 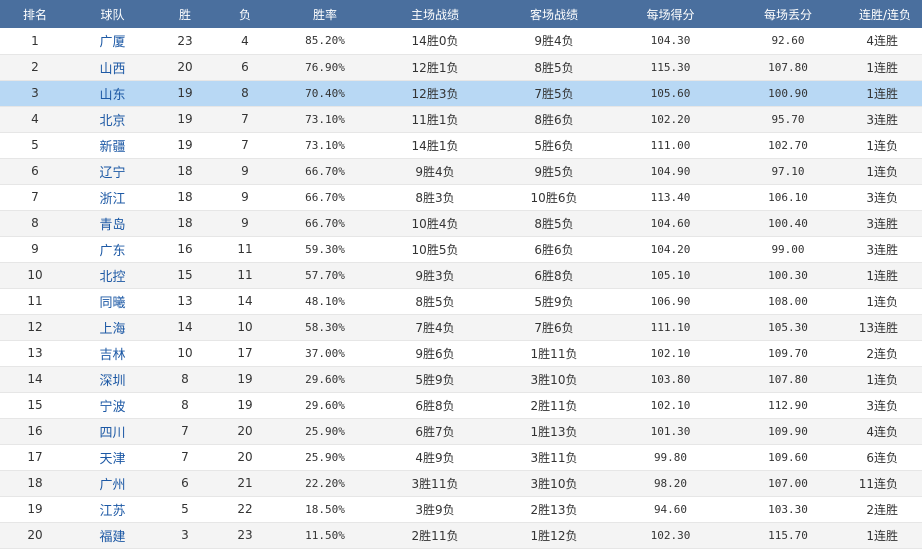 I want to click on header-streak: 连胜/连负, so click(x=885, y=14).